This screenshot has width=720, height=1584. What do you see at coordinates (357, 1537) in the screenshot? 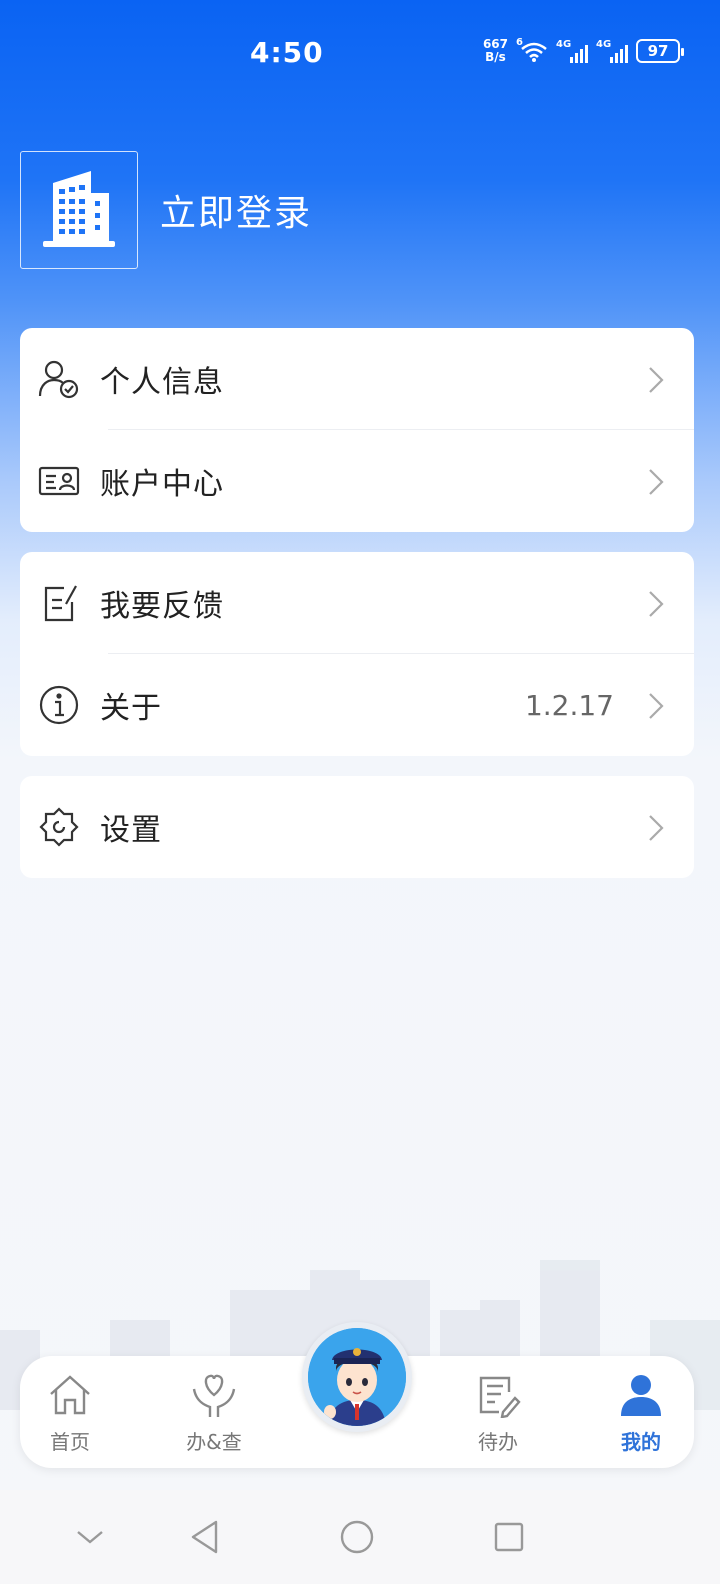
I see `home-circle-icon` at bounding box center [357, 1537].